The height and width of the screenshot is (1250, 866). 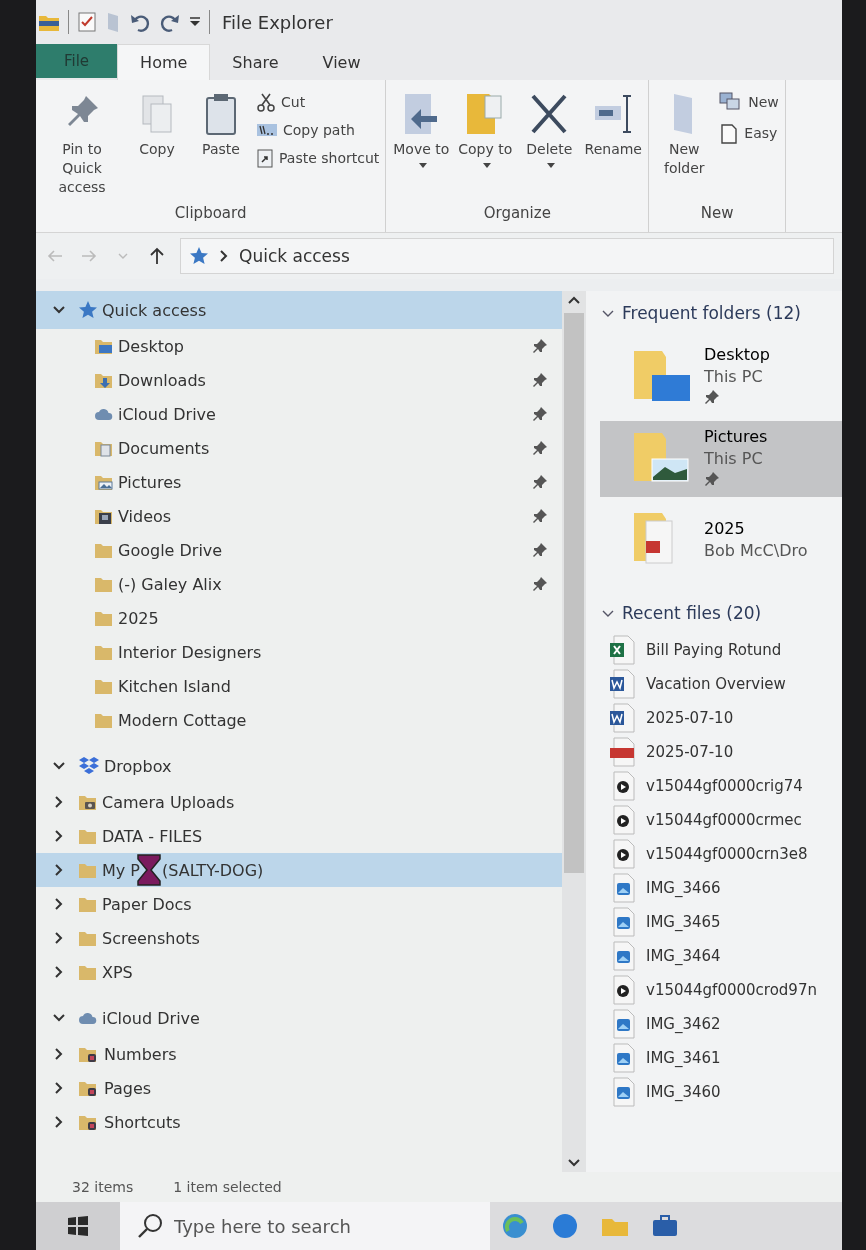 I want to click on newitem-button: New, so click(x=749, y=102).